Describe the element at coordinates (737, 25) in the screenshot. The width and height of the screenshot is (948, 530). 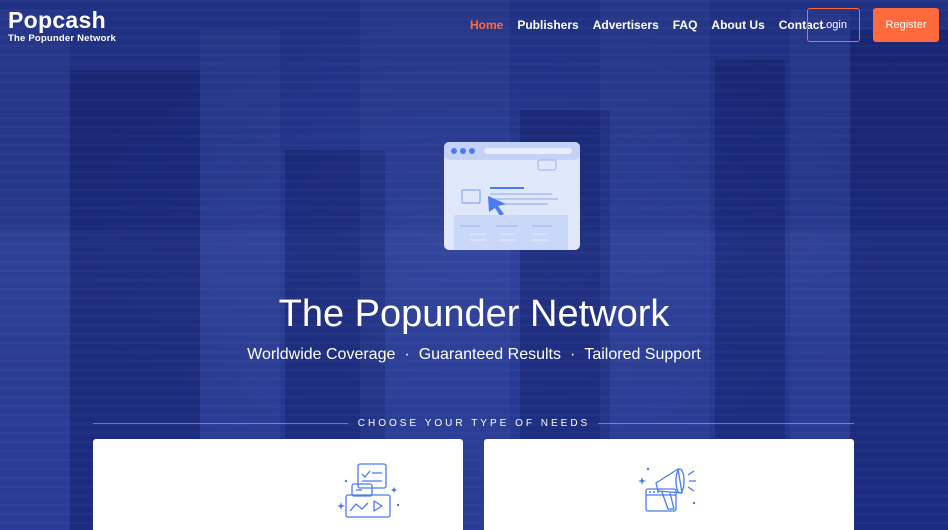
I see `nav-about-us: About Us` at that location.